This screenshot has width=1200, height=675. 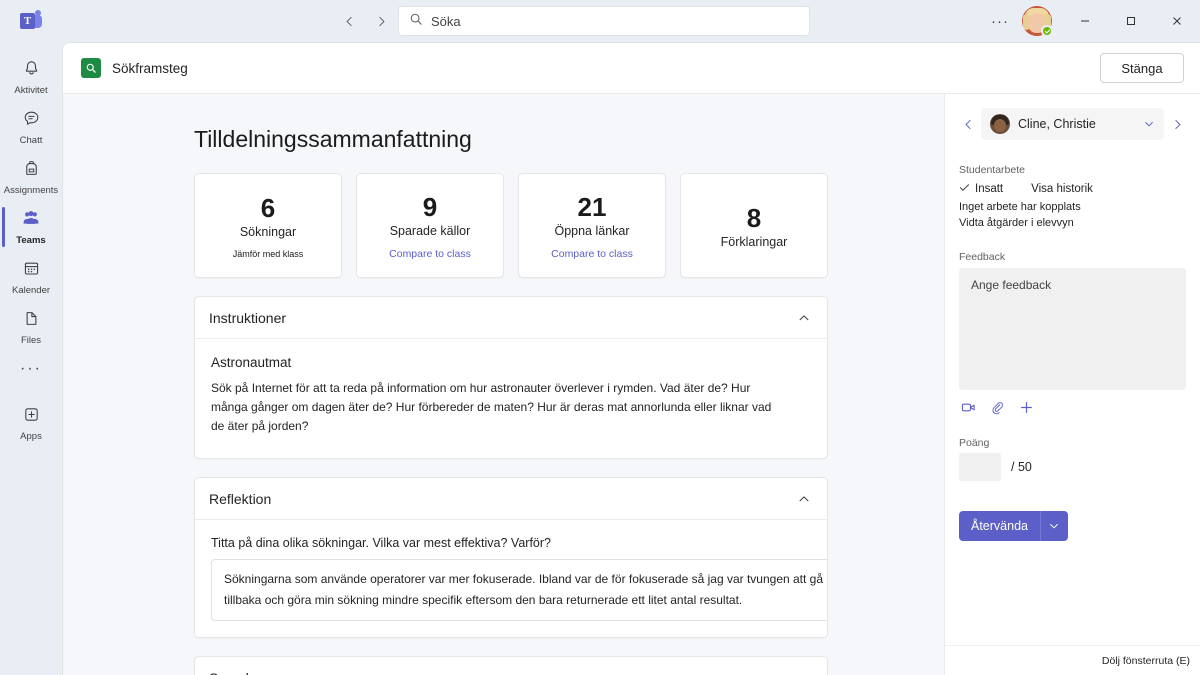 I want to click on chevron-down-icon, so click(x=1149, y=124).